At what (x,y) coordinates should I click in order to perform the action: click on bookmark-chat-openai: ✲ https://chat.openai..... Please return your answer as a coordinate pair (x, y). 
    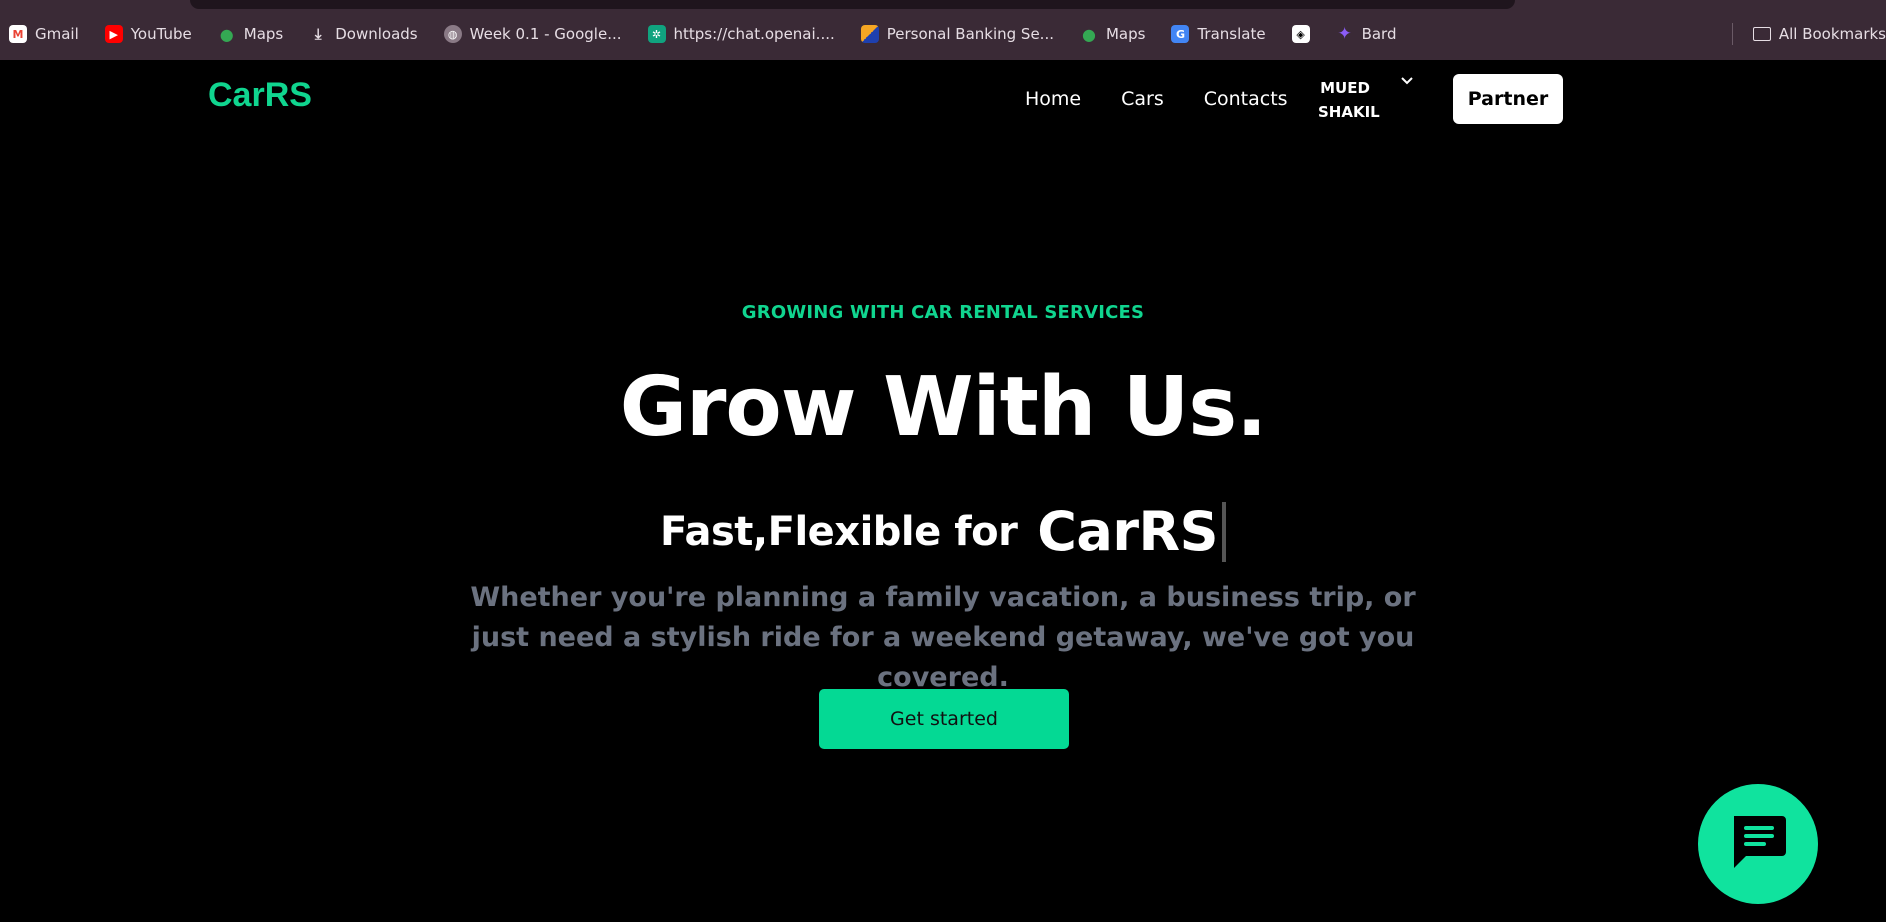
    Looking at the image, I should click on (741, 34).